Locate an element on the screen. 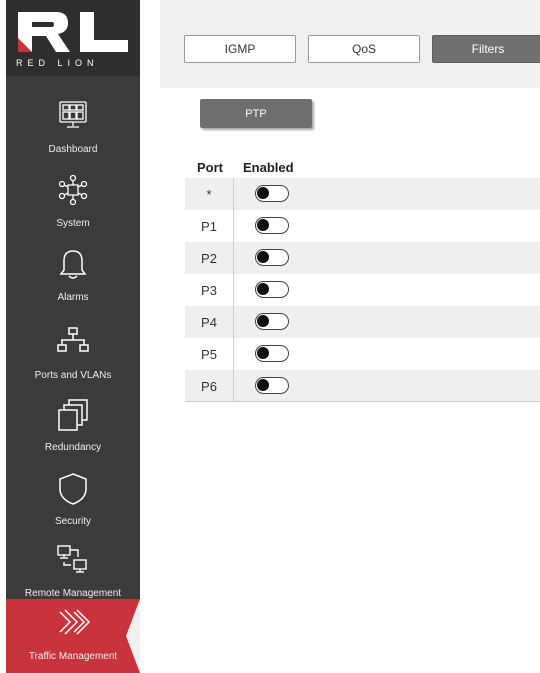 The width and height of the screenshot is (540, 673). bell-icon is located at coordinates (73, 264).